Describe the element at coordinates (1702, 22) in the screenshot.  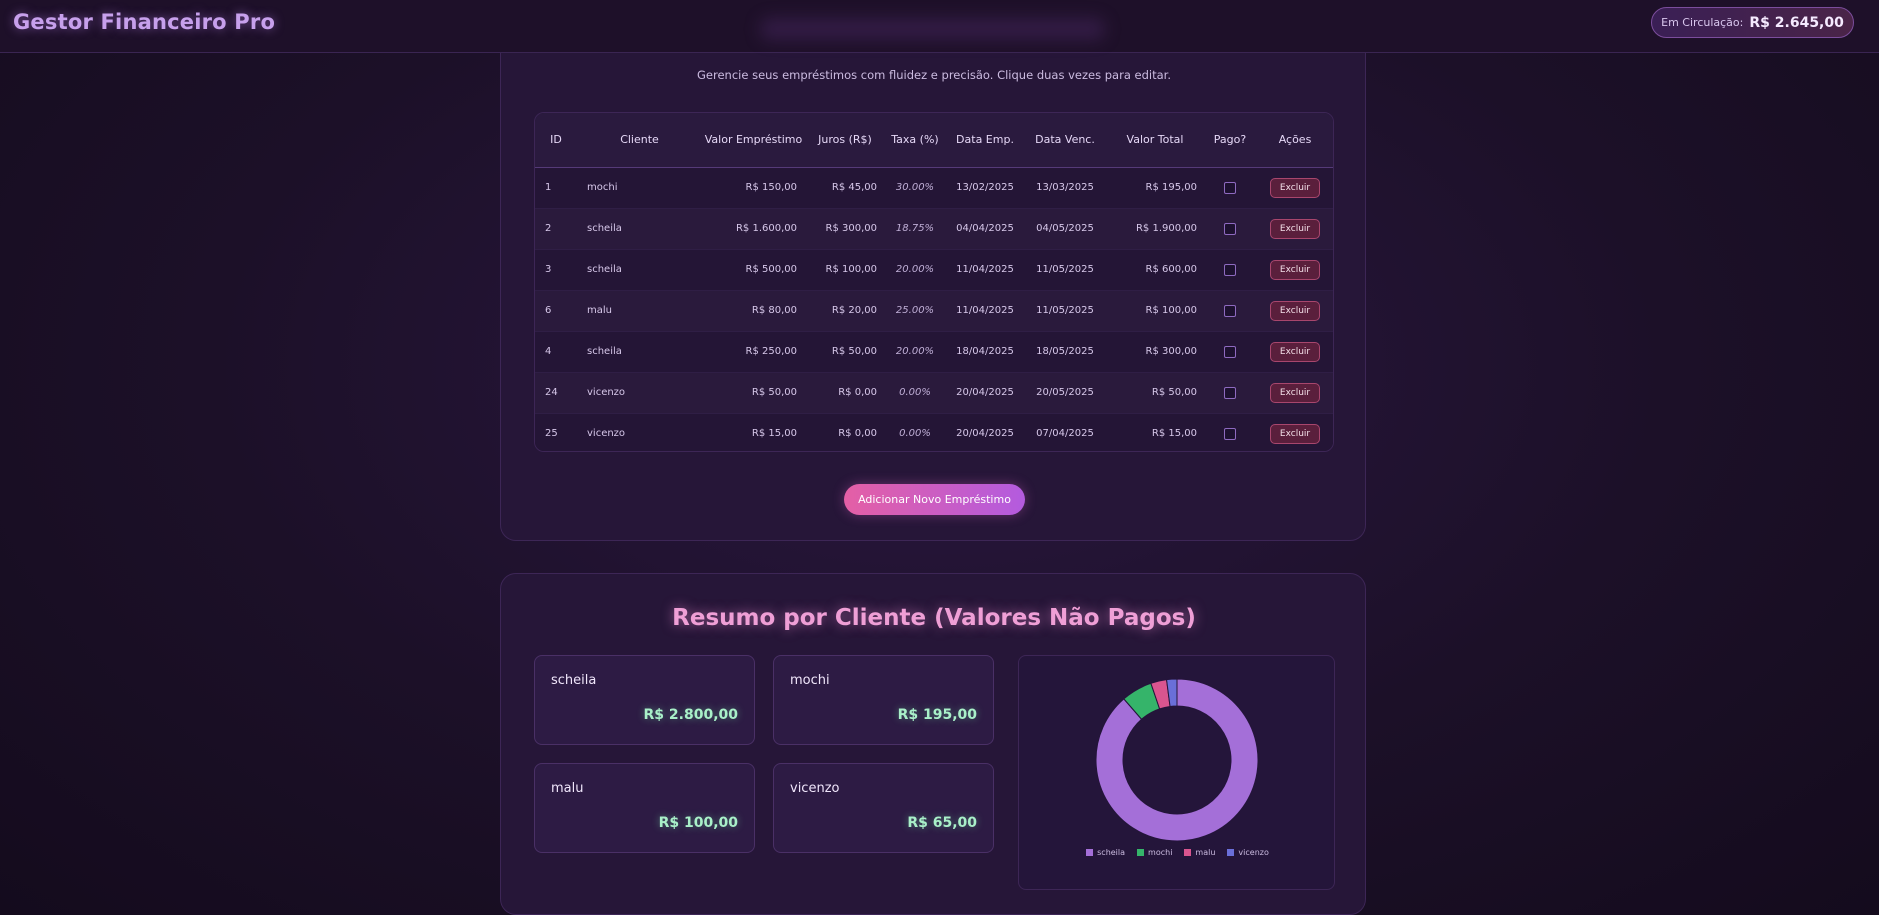
I see `circulation-label: Em Circulação:` at that location.